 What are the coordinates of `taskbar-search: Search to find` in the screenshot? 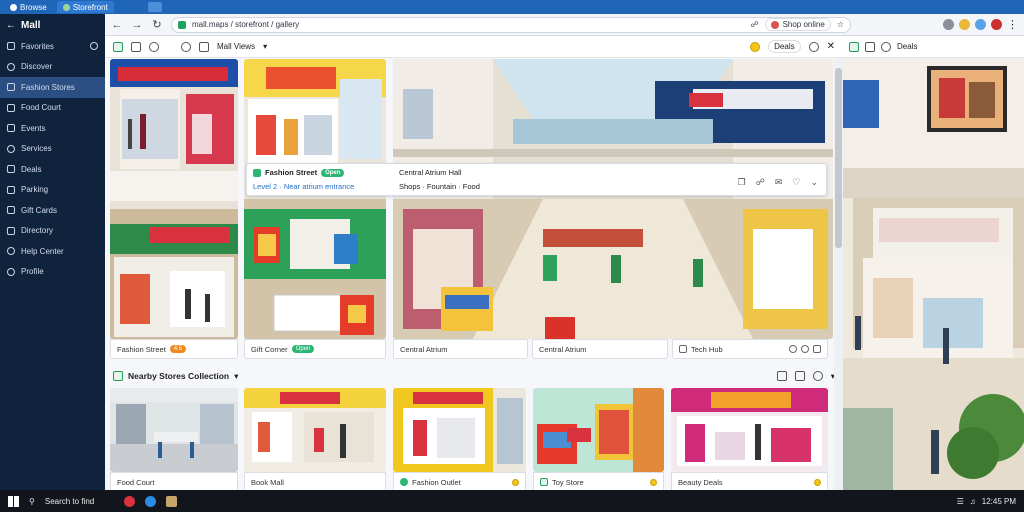 It's located at (69, 501).